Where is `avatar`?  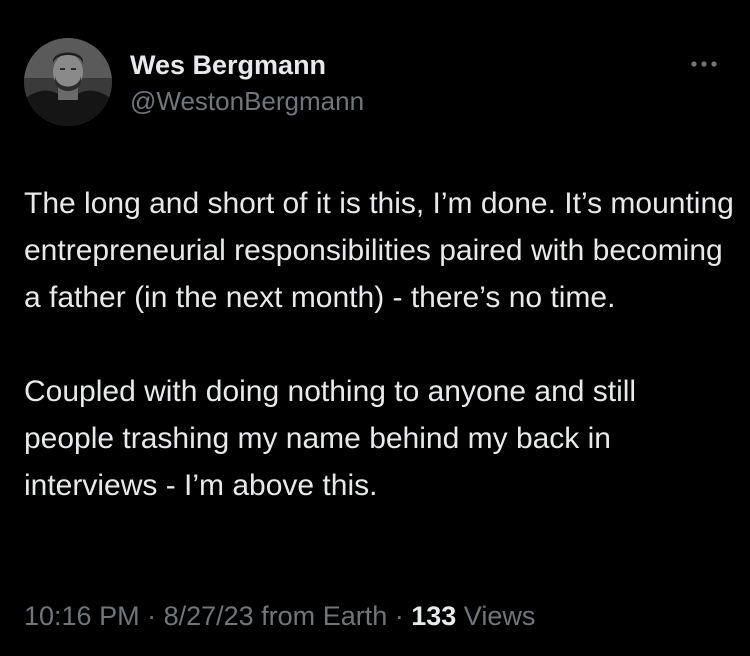
avatar is located at coordinates (68, 82).